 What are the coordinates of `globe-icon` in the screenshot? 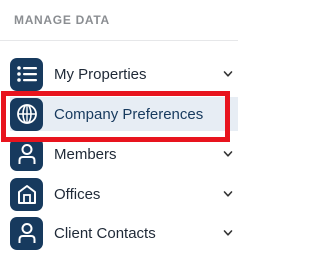 It's located at (26, 114).